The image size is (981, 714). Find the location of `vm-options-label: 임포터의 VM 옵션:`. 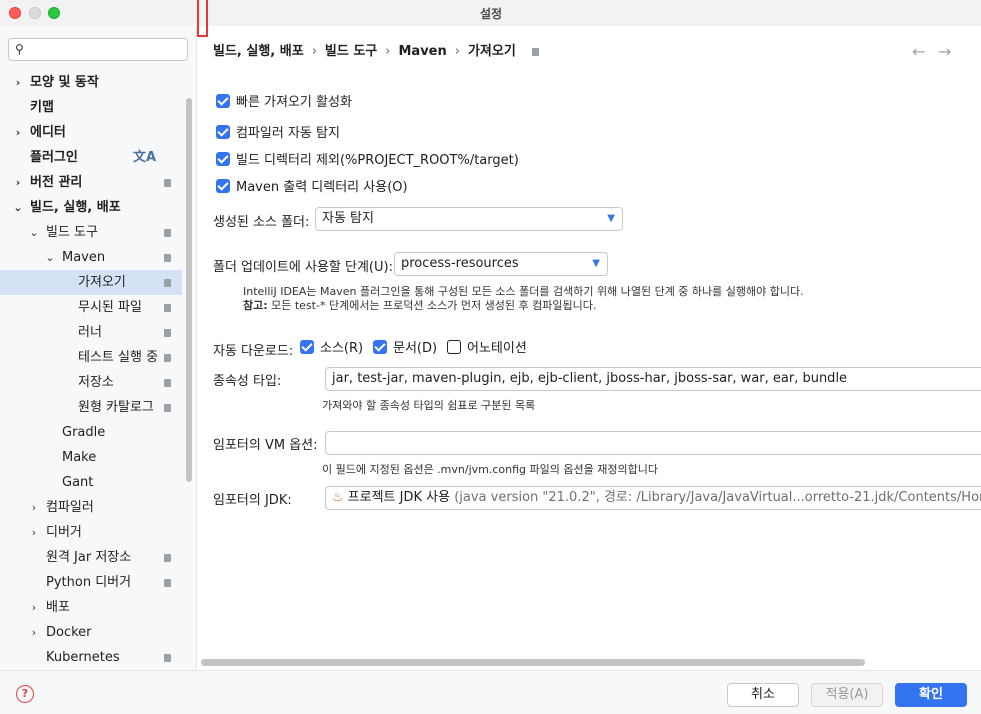

vm-options-label: 임포터의 VM 옵션: is located at coordinates (265, 445).